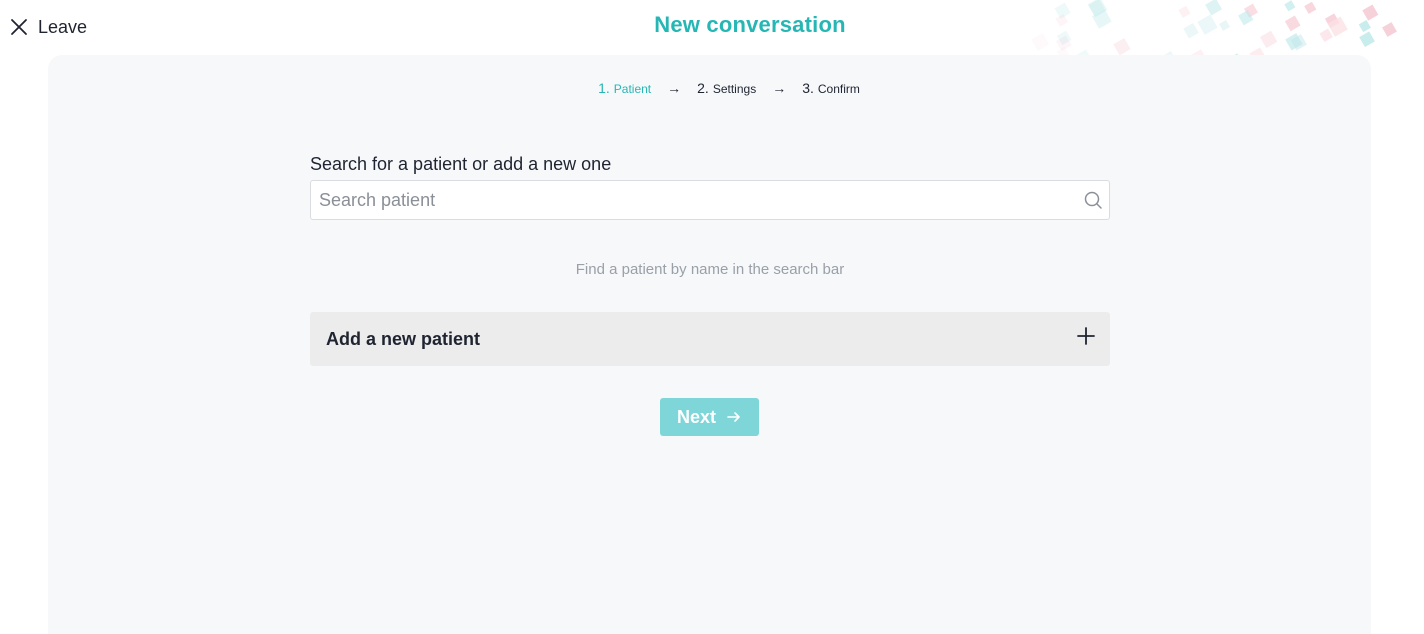 This screenshot has height=634, width=1424. I want to click on search-box, so click(710, 200).